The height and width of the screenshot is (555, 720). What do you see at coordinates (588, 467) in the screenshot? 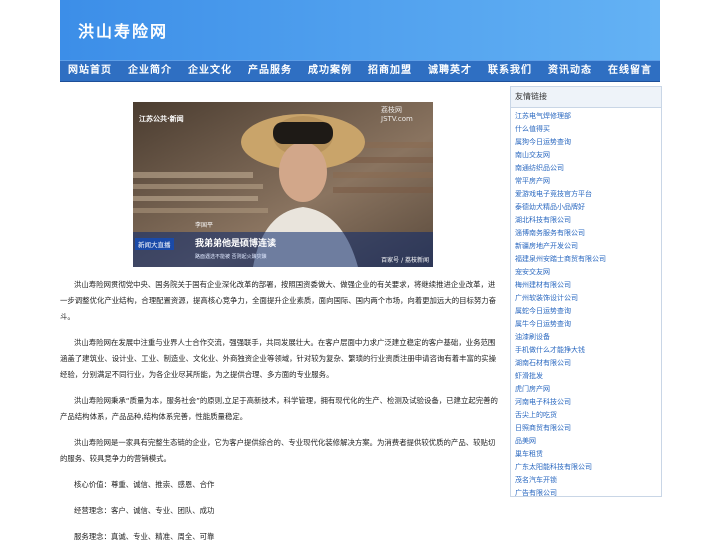
I see `friend-link: 广东太阳能科技有限公司` at bounding box center [588, 467].